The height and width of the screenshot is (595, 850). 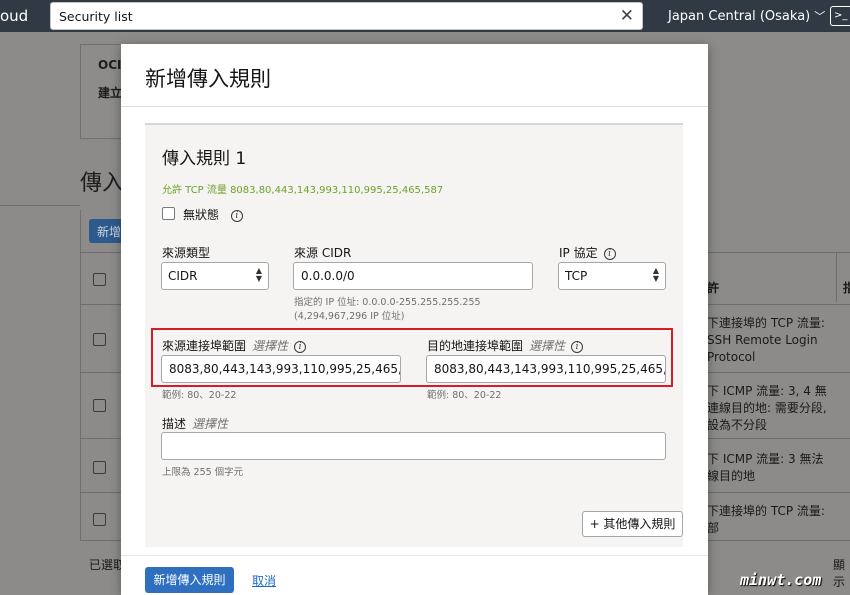 What do you see at coordinates (632, 524) in the screenshot?
I see `add-another-rule-button: + 其他傳入規則` at bounding box center [632, 524].